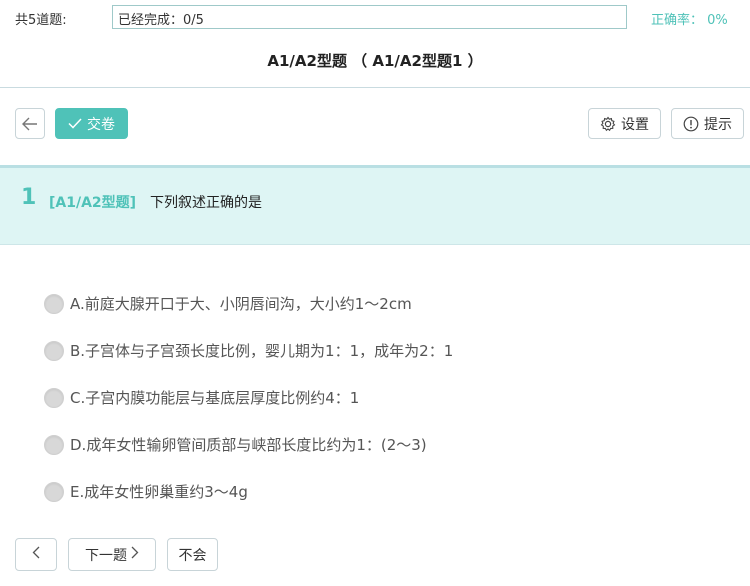  I want to click on next-question-button: 下一题, so click(112, 554).